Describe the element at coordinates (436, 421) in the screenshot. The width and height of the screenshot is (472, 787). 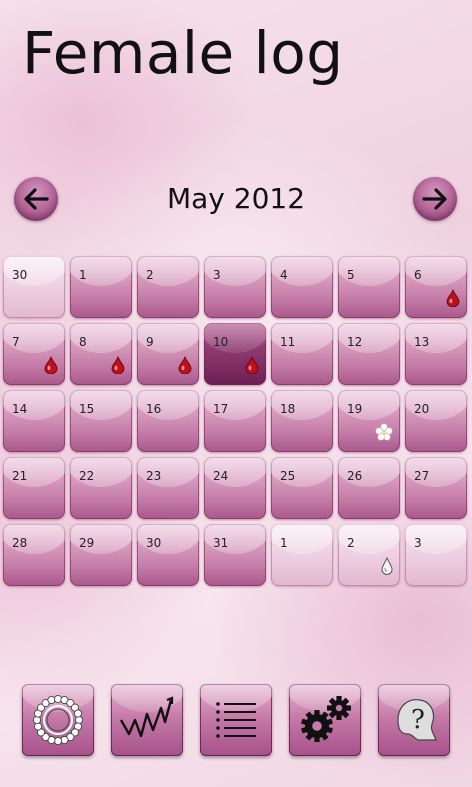
I see `calendar-day: 20` at that location.